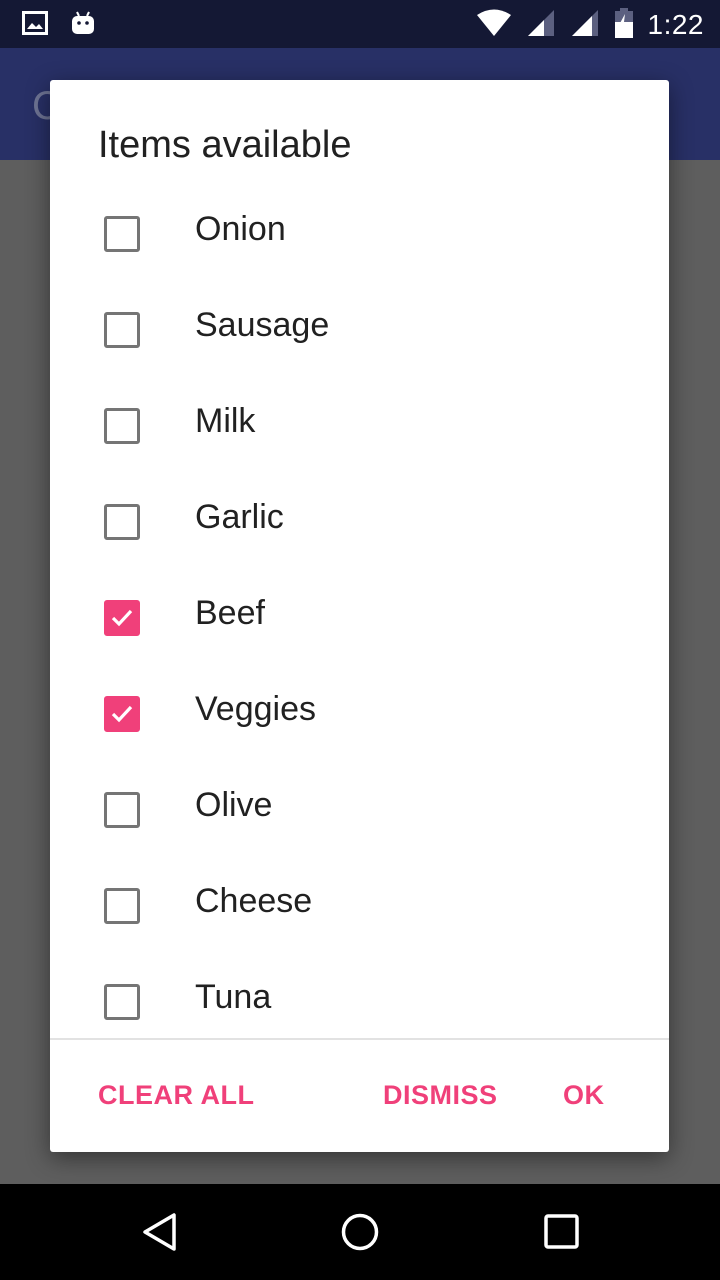 The height and width of the screenshot is (1280, 720). I want to click on back-icon, so click(160, 1232).